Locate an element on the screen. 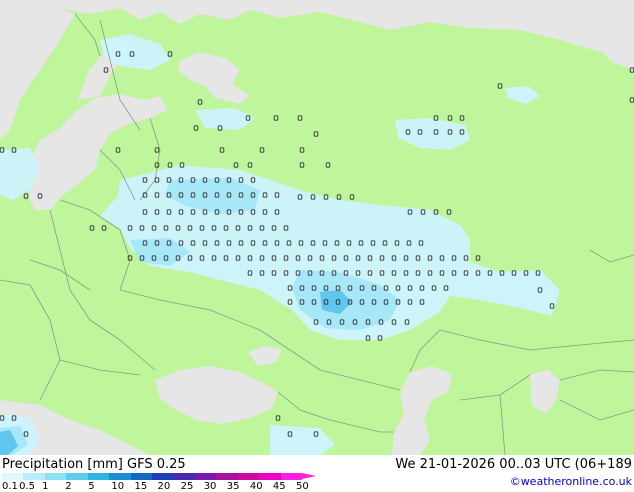 The image size is (634, 492). color-scale-tick-label: 1 is located at coordinates (45, 486).